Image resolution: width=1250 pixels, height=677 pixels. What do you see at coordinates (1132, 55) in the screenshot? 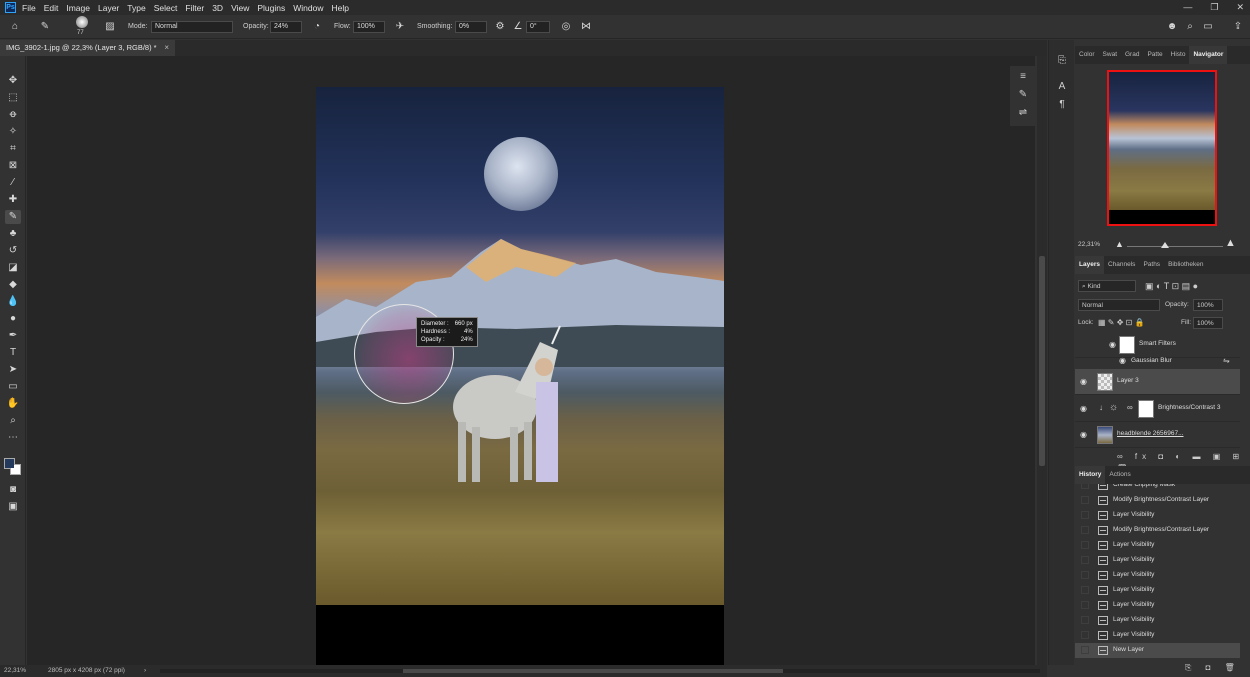
I see `tab-gradients: Grad` at bounding box center [1132, 55].